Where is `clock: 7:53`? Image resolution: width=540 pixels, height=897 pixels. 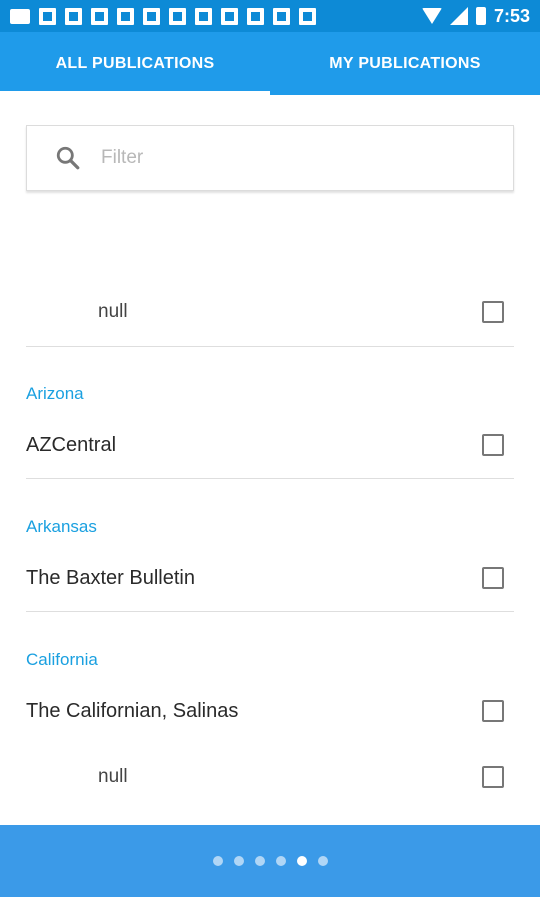
clock: 7:53 is located at coordinates (511, 15).